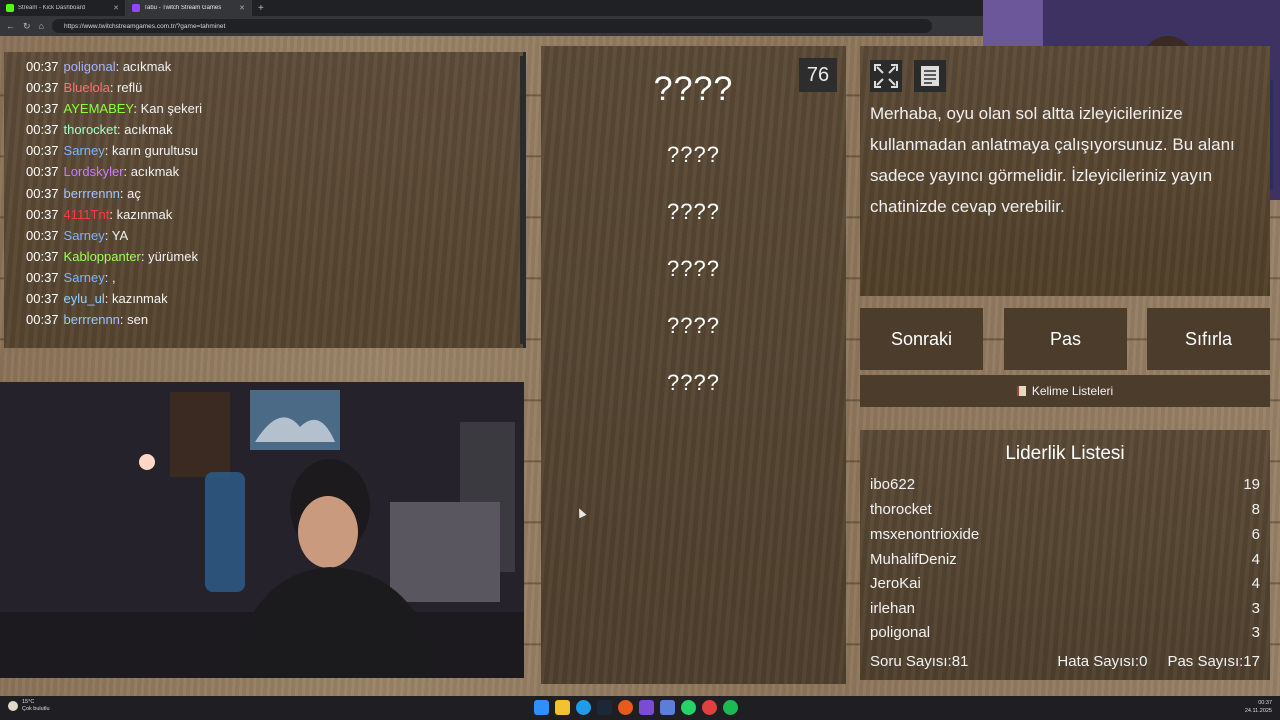  What do you see at coordinates (688, 707) in the screenshot?
I see `whatsapp-icon` at bounding box center [688, 707].